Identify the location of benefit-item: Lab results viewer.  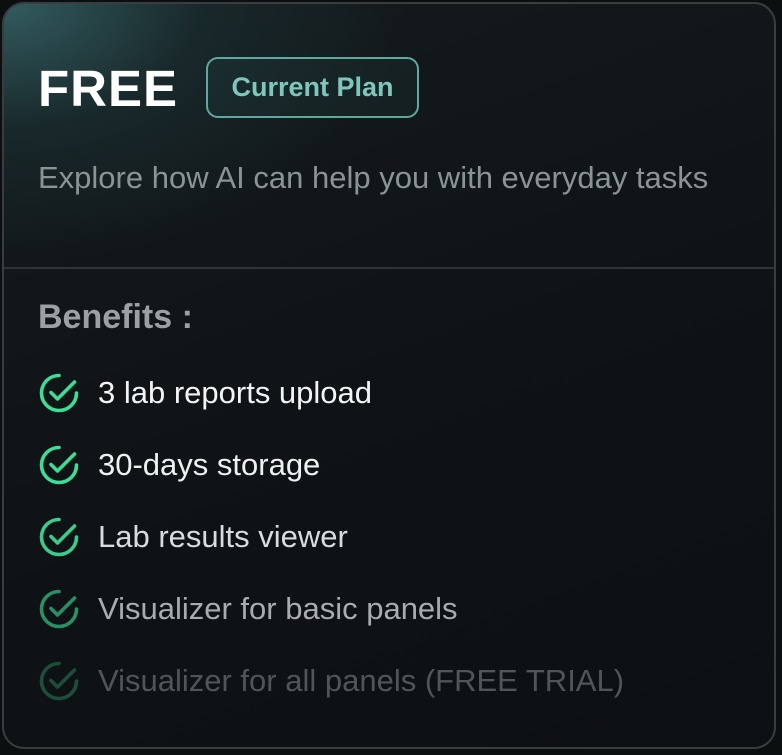
(193, 537).